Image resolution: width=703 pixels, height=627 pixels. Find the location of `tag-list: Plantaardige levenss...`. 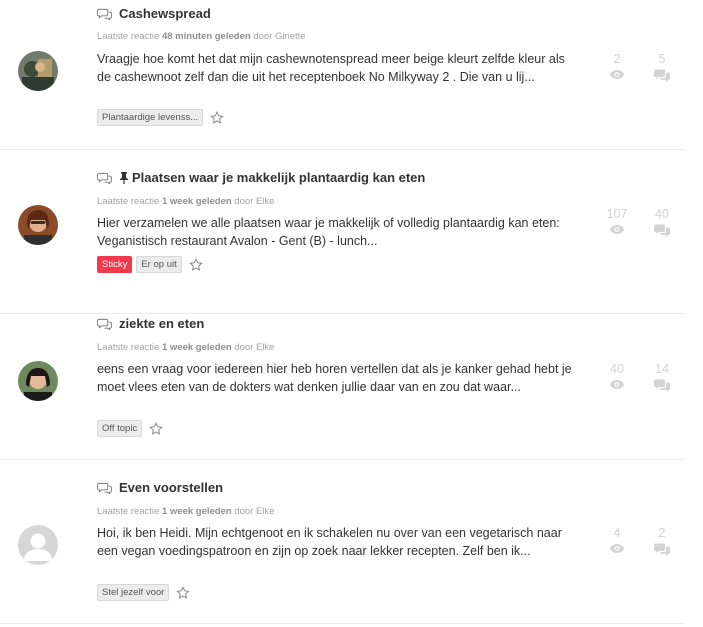

tag-list: Plantaardige levenss... is located at coordinates (160, 117).